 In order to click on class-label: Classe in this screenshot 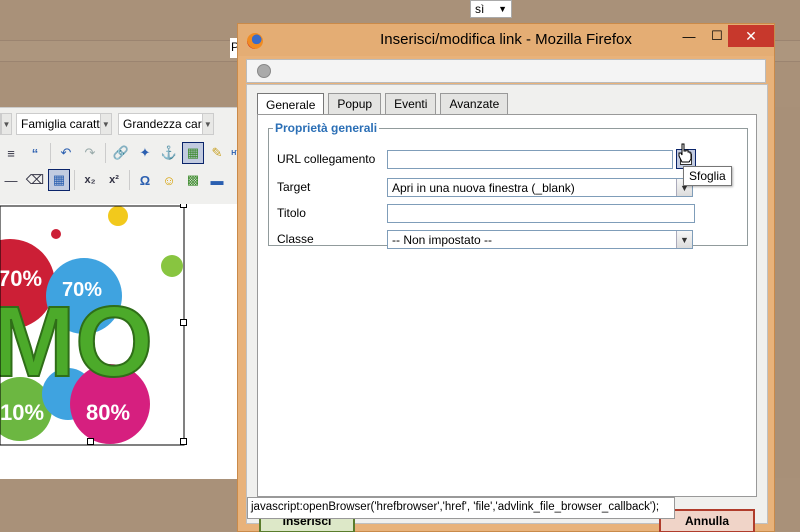, I will do `click(295, 239)`.